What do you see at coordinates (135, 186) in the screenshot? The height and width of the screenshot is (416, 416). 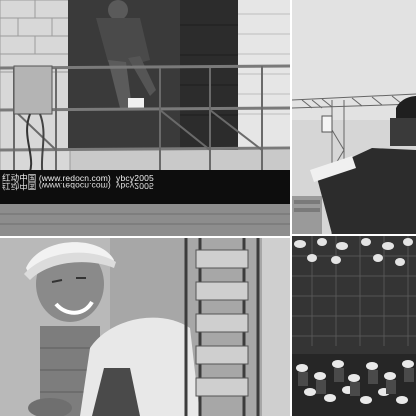 I see `watermark-code-reflection: ybcy2005` at bounding box center [135, 186].